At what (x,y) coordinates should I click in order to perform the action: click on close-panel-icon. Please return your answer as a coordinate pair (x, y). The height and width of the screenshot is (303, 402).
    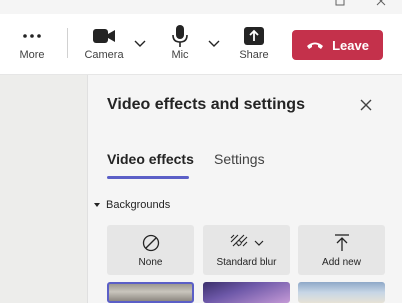
    Looking at the image, I should click on (366, 105).